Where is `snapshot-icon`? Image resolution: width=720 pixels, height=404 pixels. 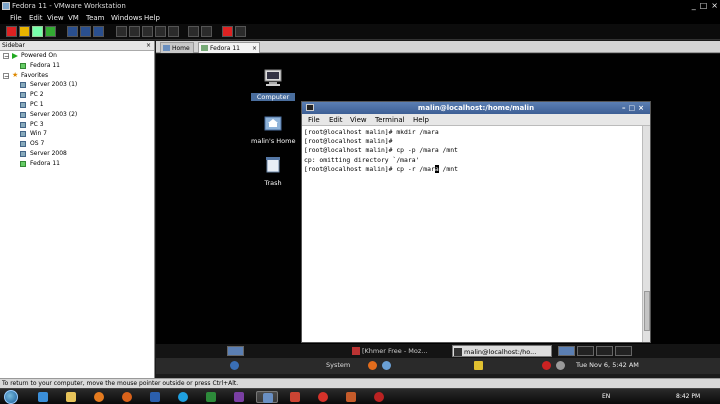 snapshot-icon is located at coordinates (72, 31).